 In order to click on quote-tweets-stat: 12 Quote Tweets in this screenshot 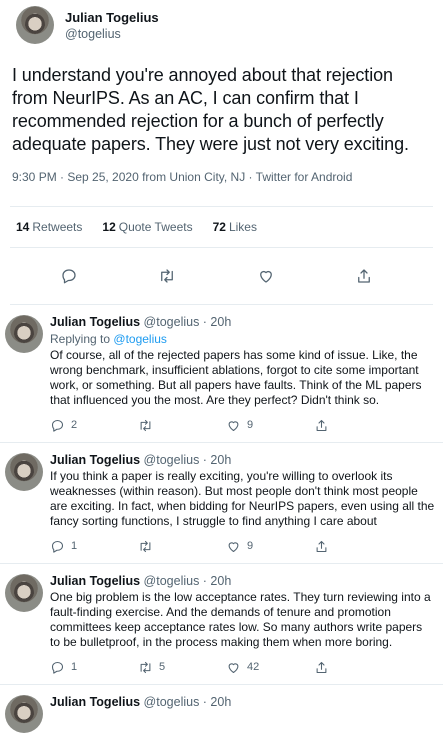, I will do `click(147, 227)`.